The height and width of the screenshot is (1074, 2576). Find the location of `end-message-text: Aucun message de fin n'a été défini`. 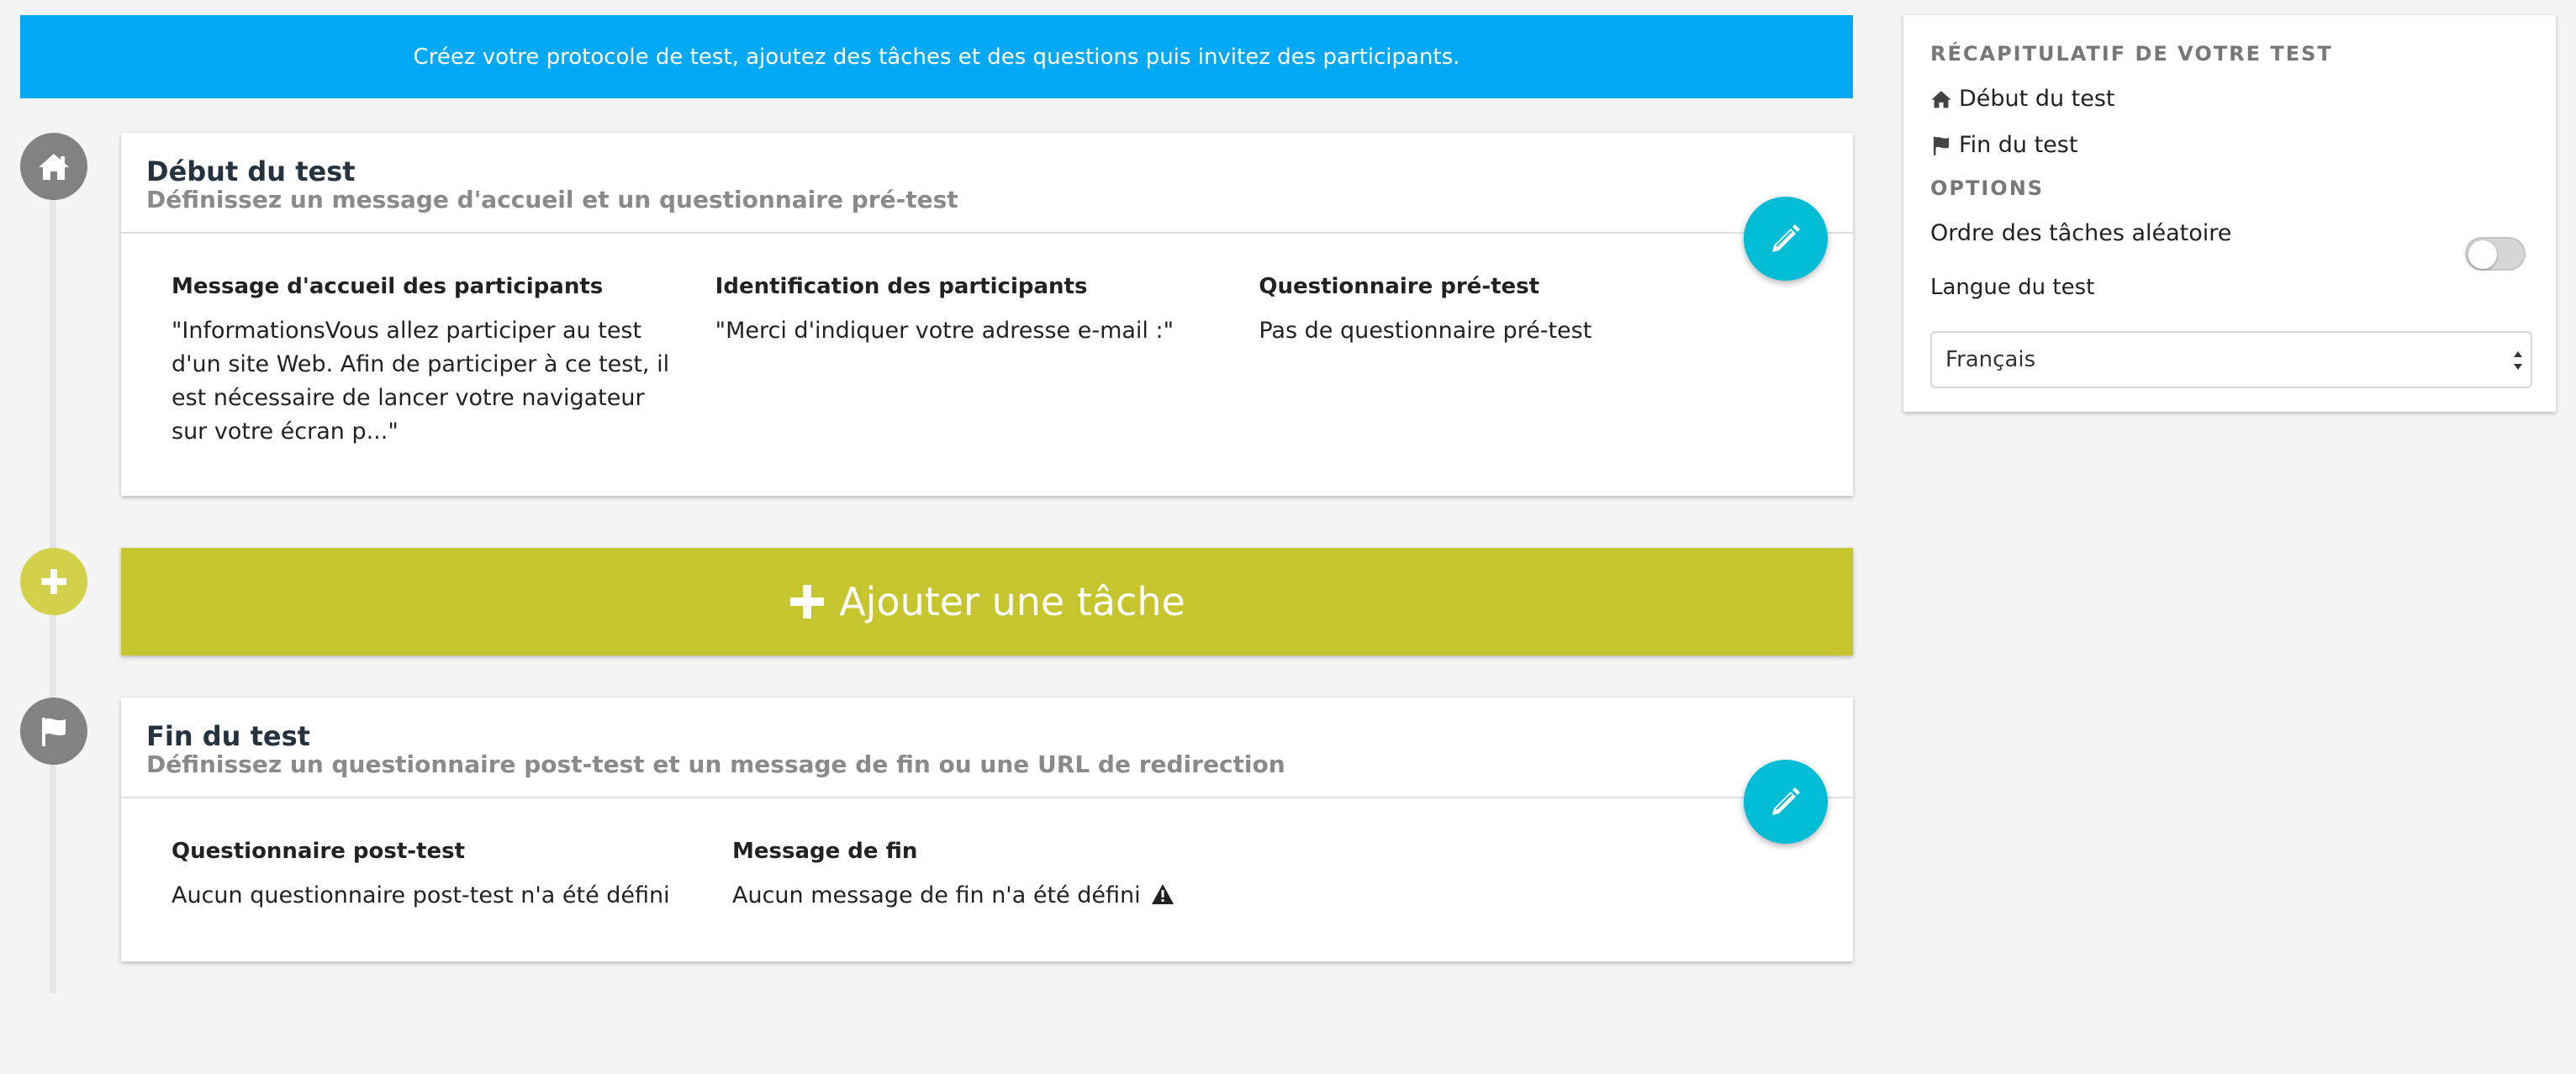

end-message-text: Aucun message de fin n'a été défini is located at coordinates (936, 895).